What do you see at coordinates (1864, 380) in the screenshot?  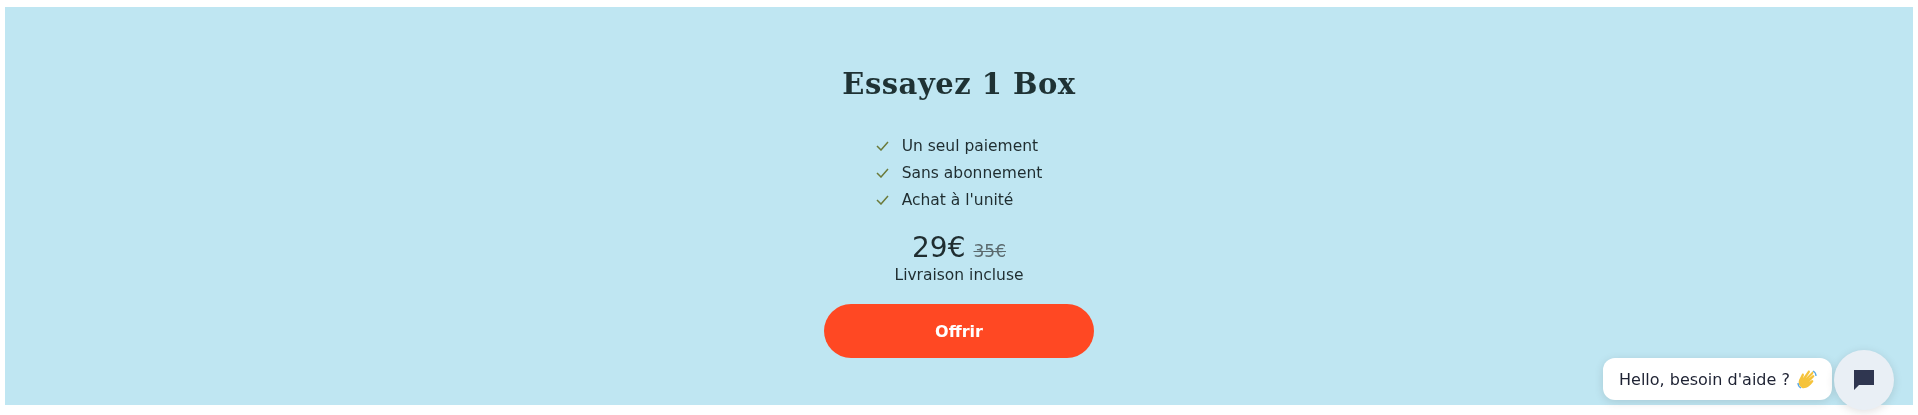 I see `chat-icon` at bounding box center [1864, 380].